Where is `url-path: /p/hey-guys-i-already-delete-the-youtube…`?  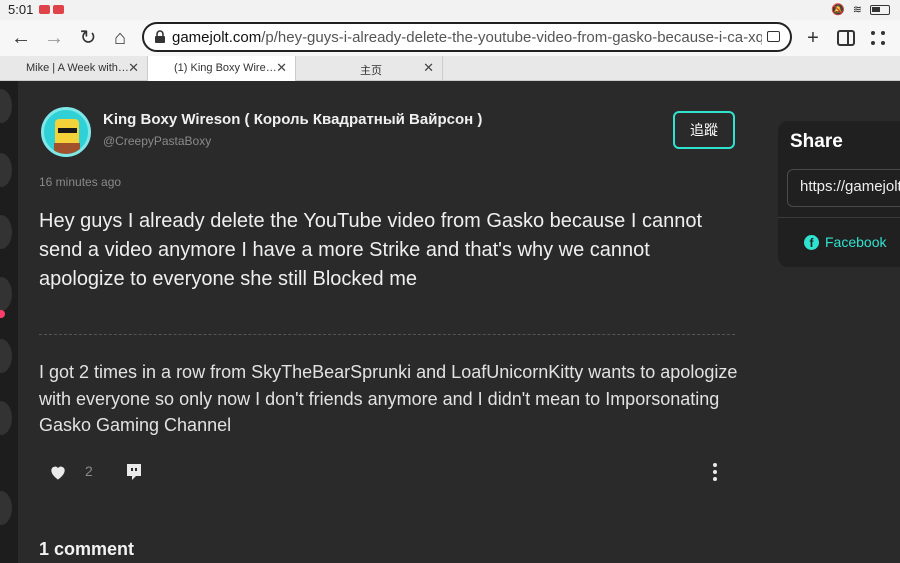 url-path: /p/hey-guys-i-already-delete-the-youtube… is located at coordinates (511, 37).